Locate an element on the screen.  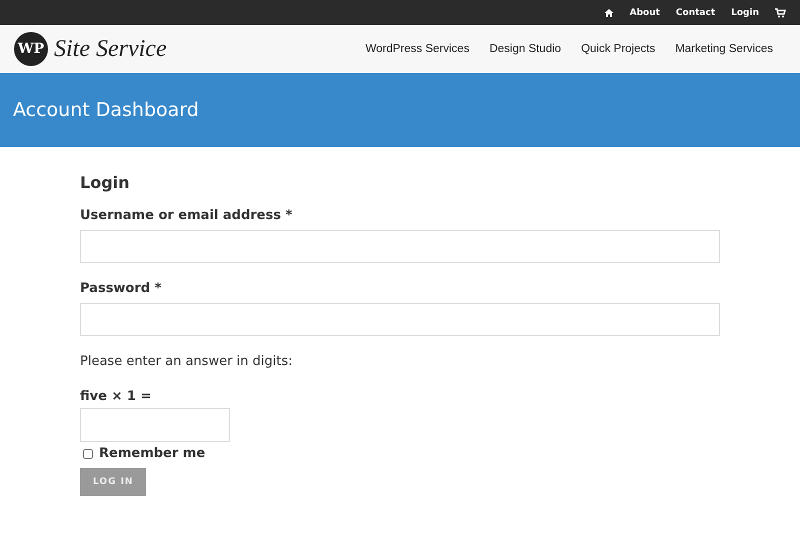
top-link: Login is located at coordinates (745, 13).